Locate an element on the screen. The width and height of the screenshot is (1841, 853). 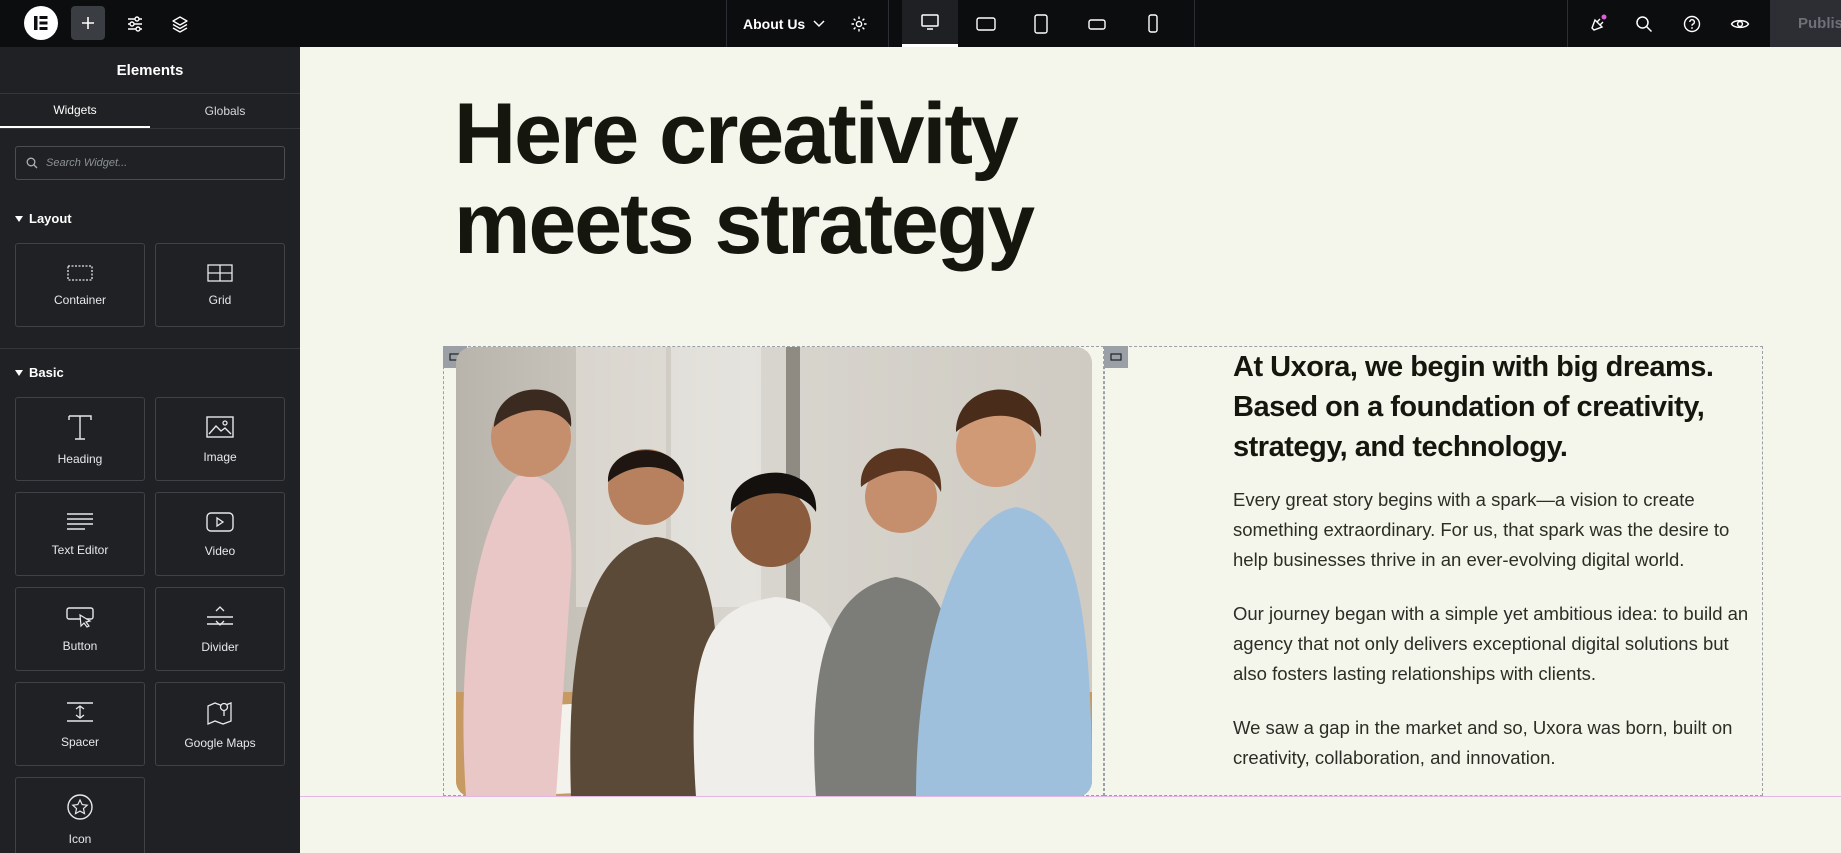
settings-sliders-icon is located at coordinates (135, 23).